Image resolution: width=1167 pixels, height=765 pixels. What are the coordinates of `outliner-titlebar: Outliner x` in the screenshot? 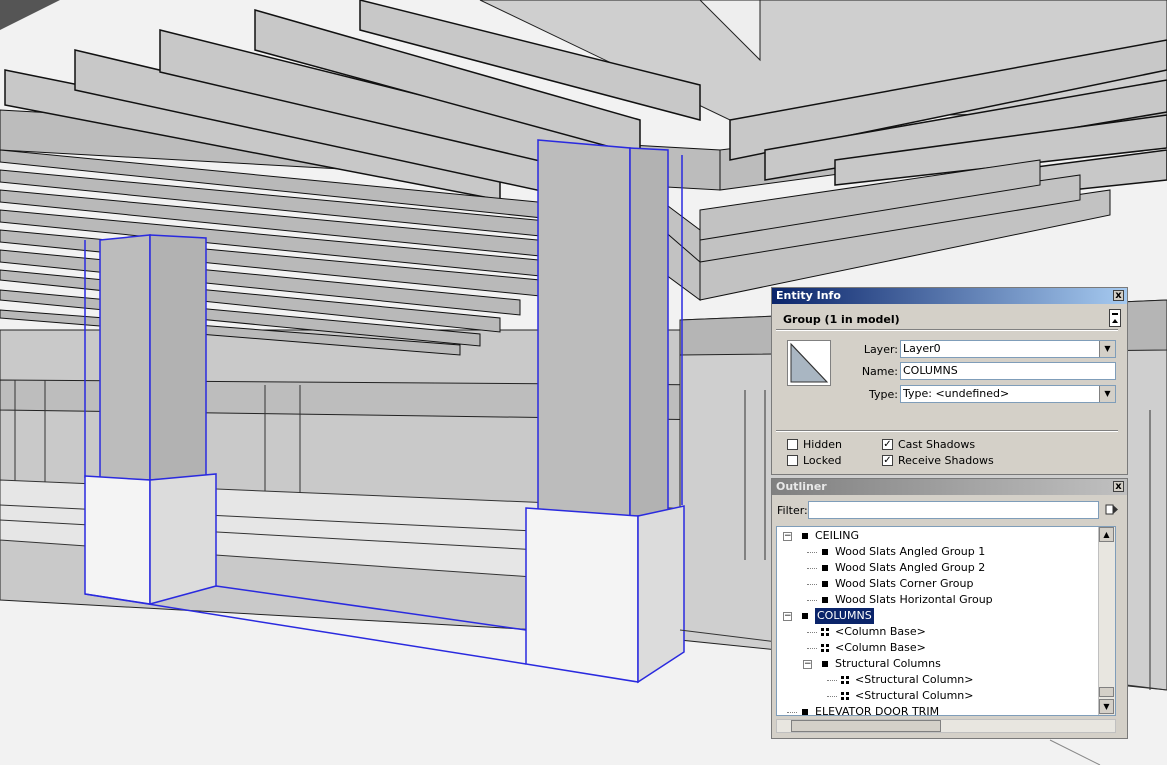 It's located at (949, 487).